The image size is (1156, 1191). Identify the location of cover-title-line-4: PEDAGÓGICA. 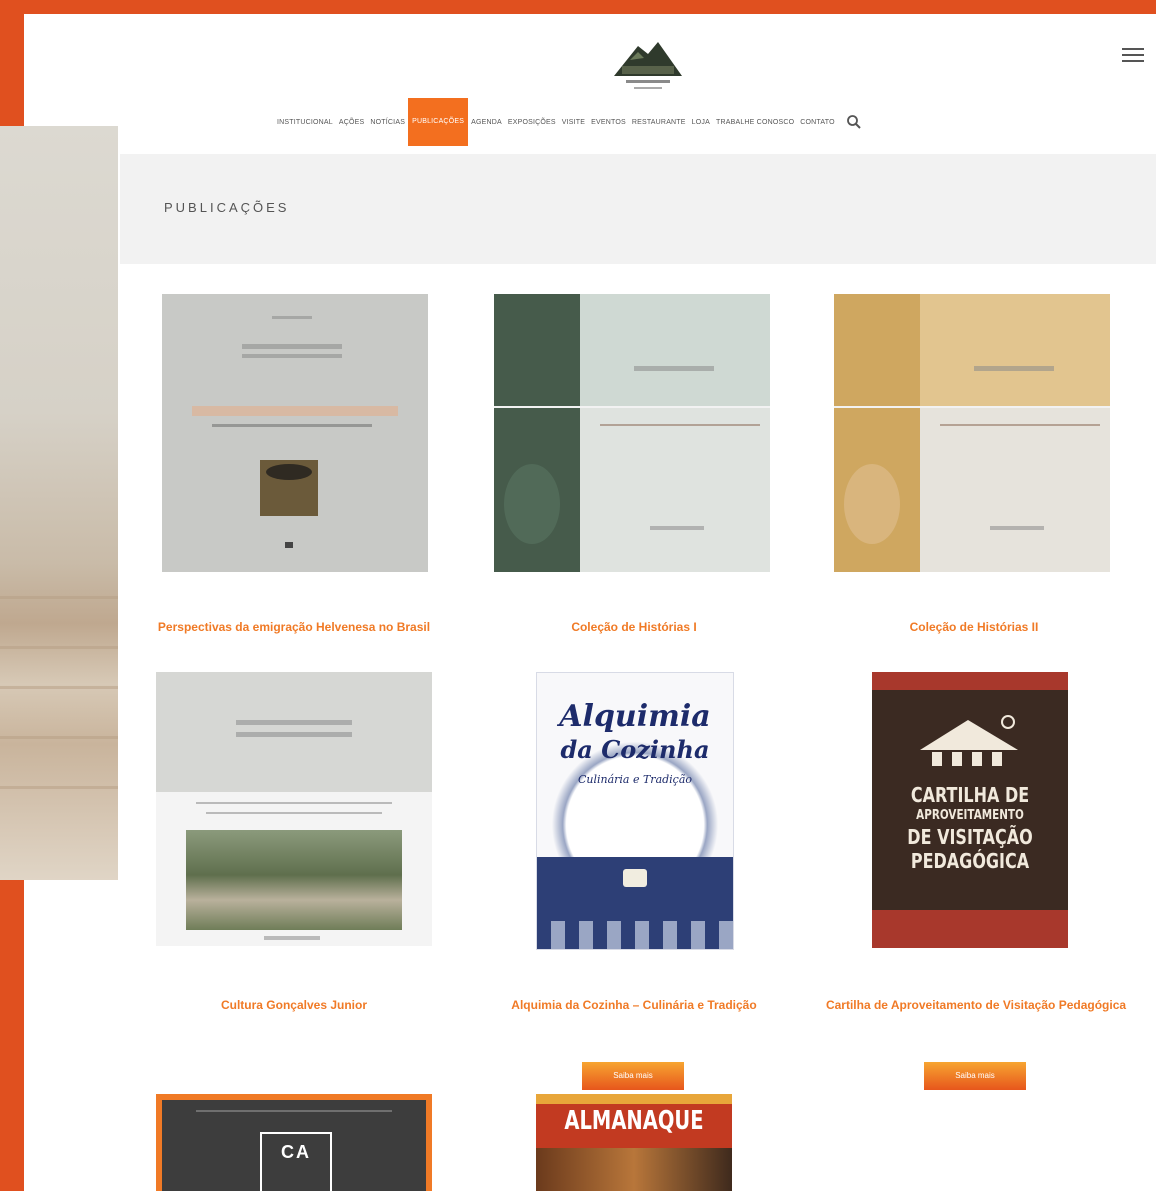
(970, 861).